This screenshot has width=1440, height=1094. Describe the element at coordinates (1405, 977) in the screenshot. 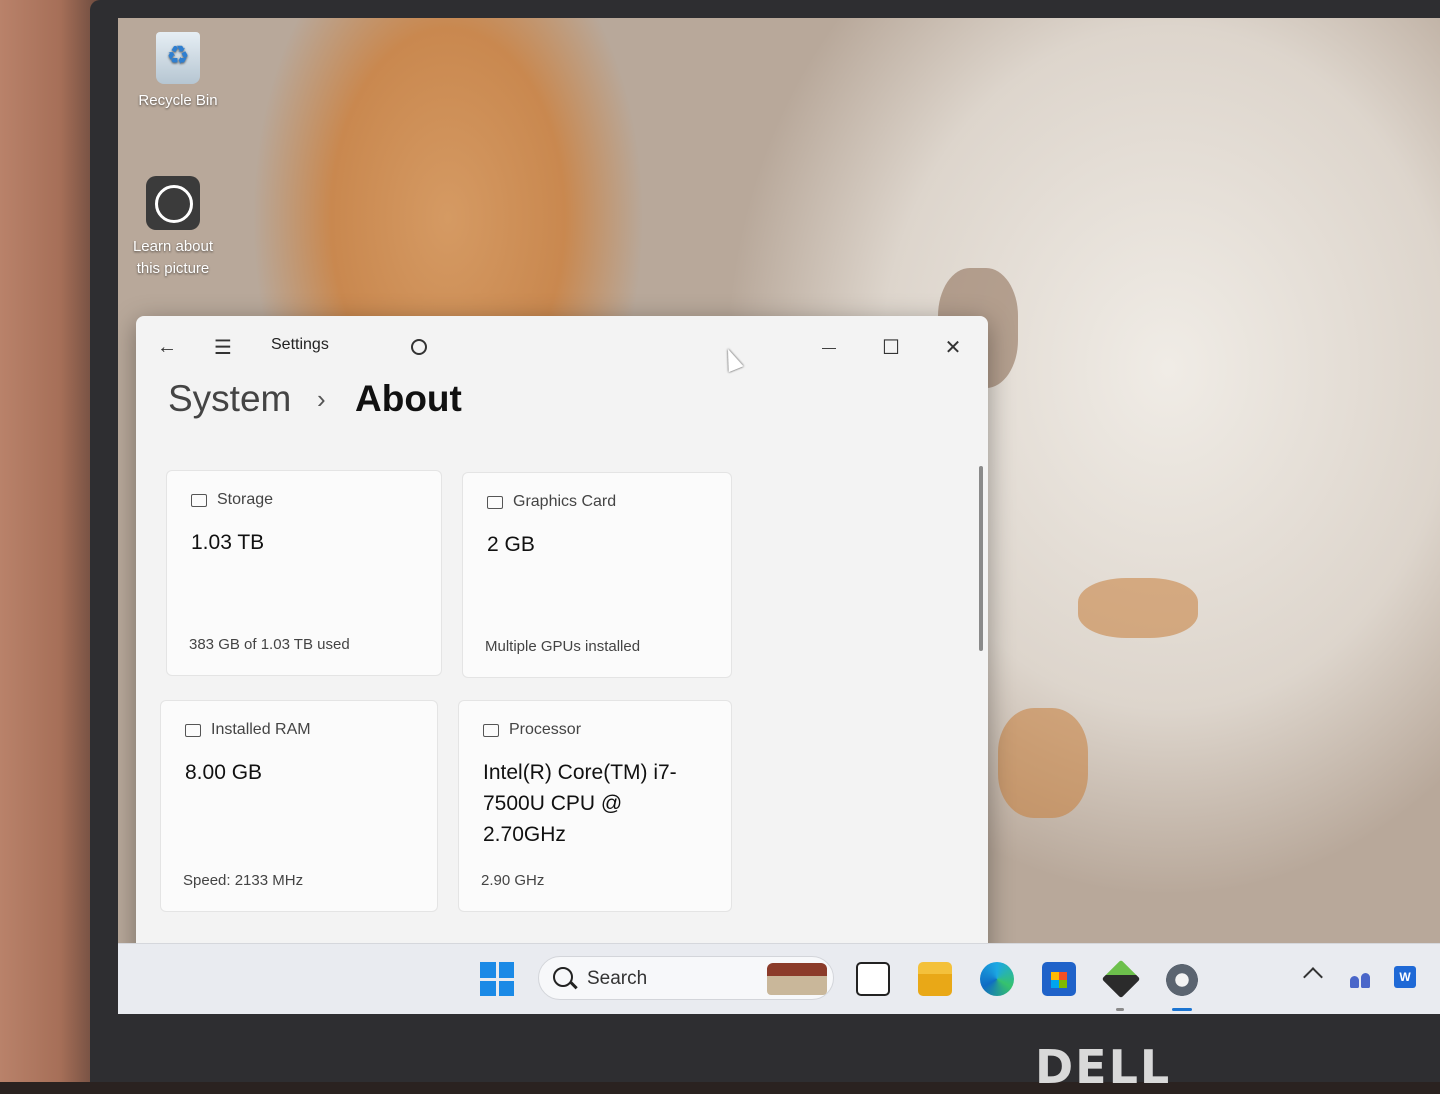

I see `widgets-icon: W` at that location.